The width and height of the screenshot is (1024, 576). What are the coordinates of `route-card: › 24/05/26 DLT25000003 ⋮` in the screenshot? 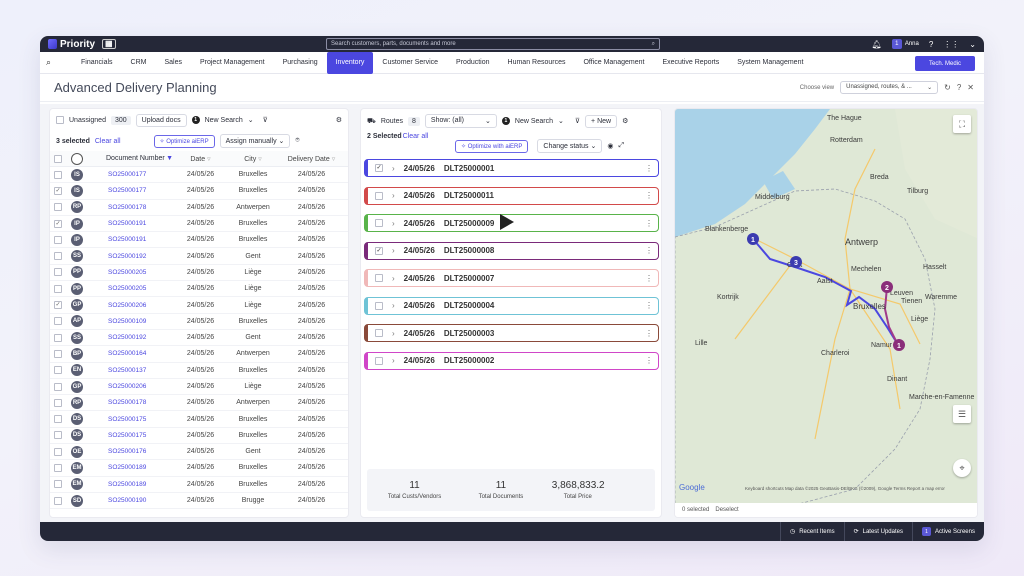 It's located at (511, 333).